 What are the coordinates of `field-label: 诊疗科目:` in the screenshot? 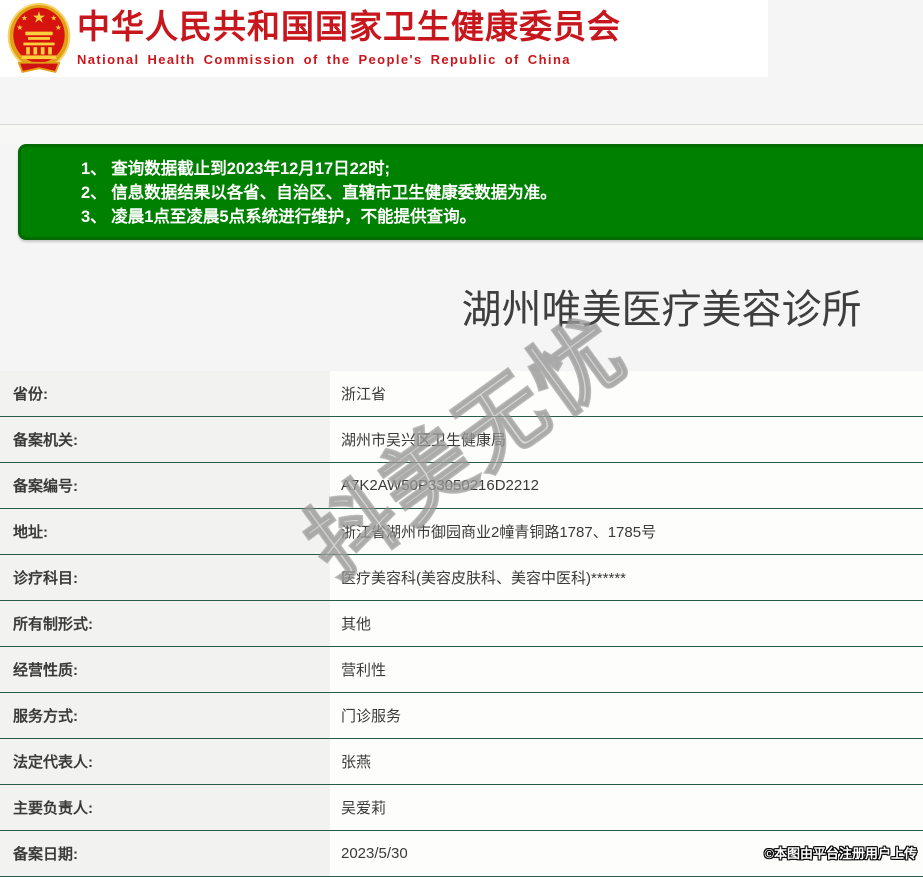 It's located at (165, 577).